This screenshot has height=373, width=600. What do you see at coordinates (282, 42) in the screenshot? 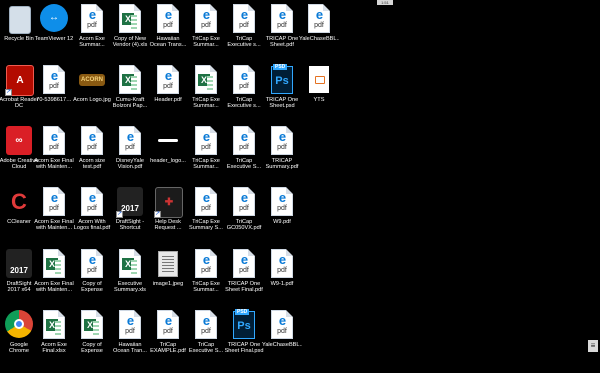
I see `desktop-icon-label: TRICAP One Sheet.pdf` at bounding box center [282, 42].